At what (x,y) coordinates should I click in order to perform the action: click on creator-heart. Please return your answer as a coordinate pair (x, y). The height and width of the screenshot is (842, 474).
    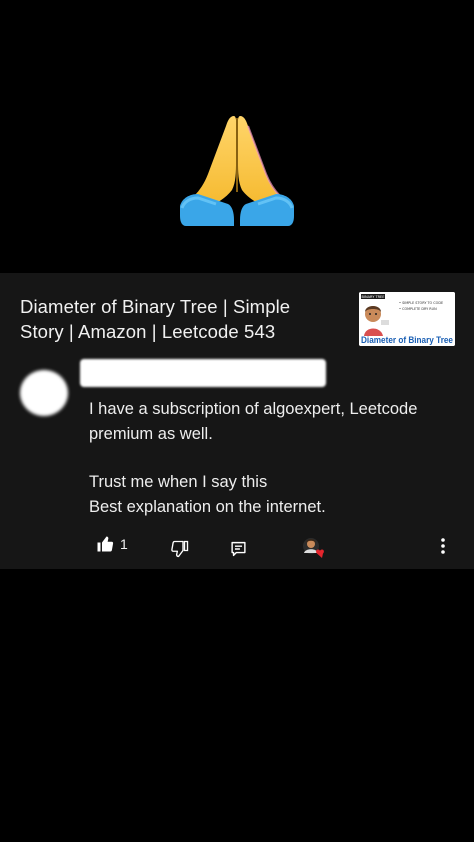
    Looking at the image, I should click on (314, 548).